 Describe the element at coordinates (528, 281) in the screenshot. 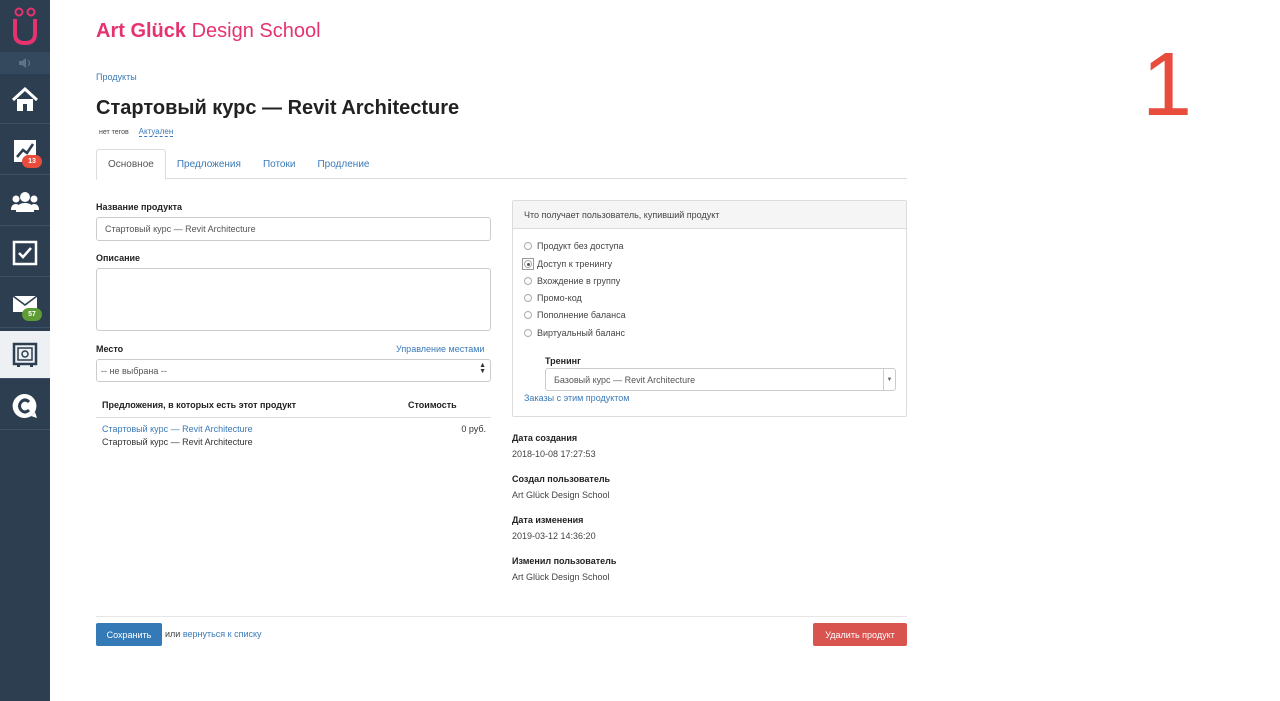

I see `radio-group` at that location.